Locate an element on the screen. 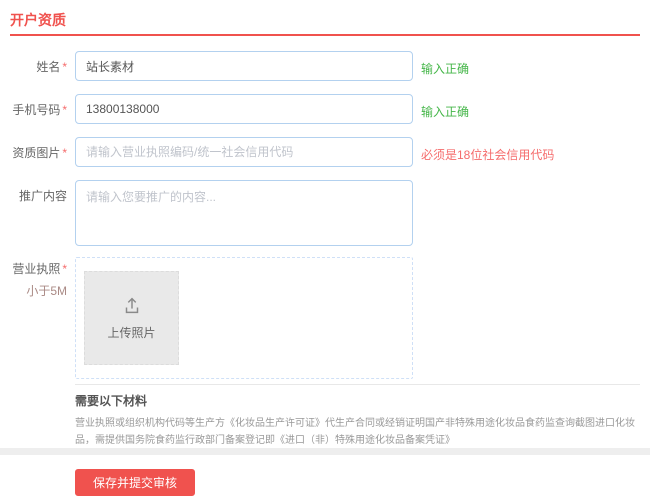  name-input is located at coordinates (244, 66).